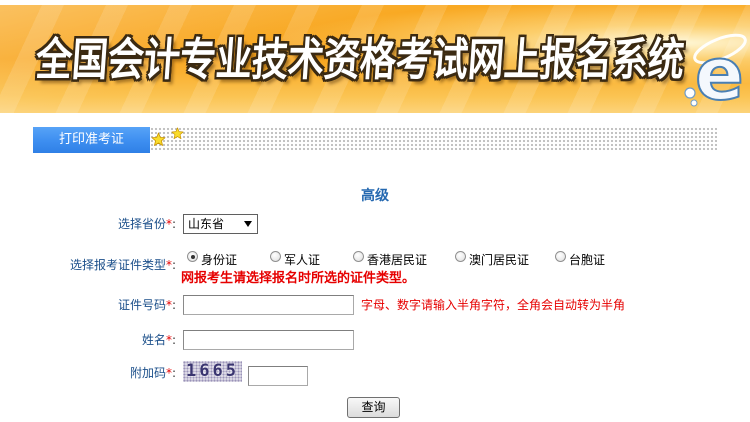  Describe the element at coordinates (88, 305) in the screenshot. I see `id-number-label: 证件号码*:` at that location.